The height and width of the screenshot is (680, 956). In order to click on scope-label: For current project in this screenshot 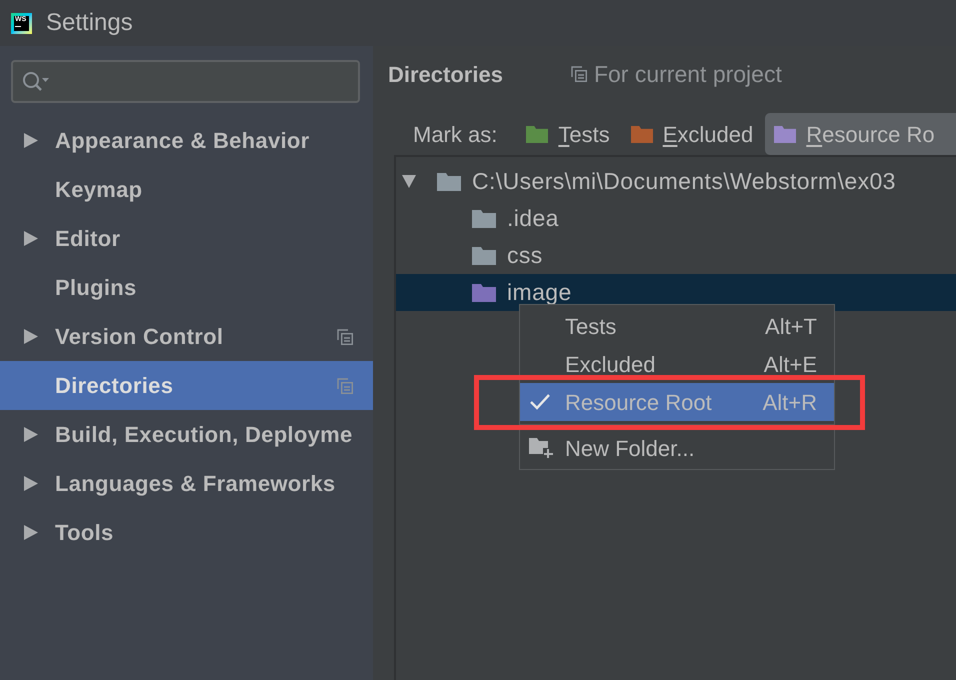, I will do `click(688, 74)`.